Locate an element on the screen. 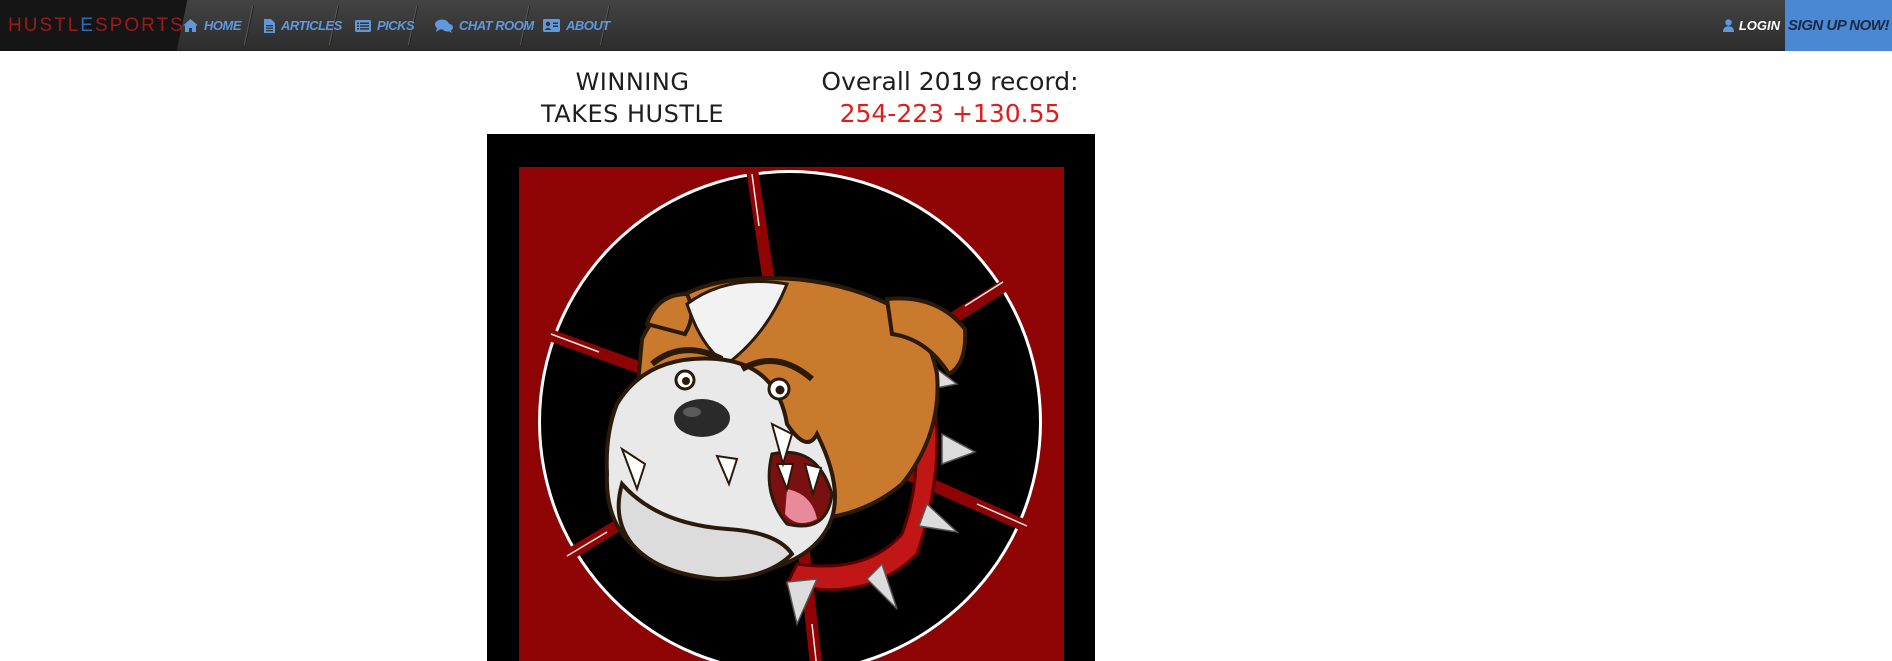  file-icon is located at coordinates (269, 25).